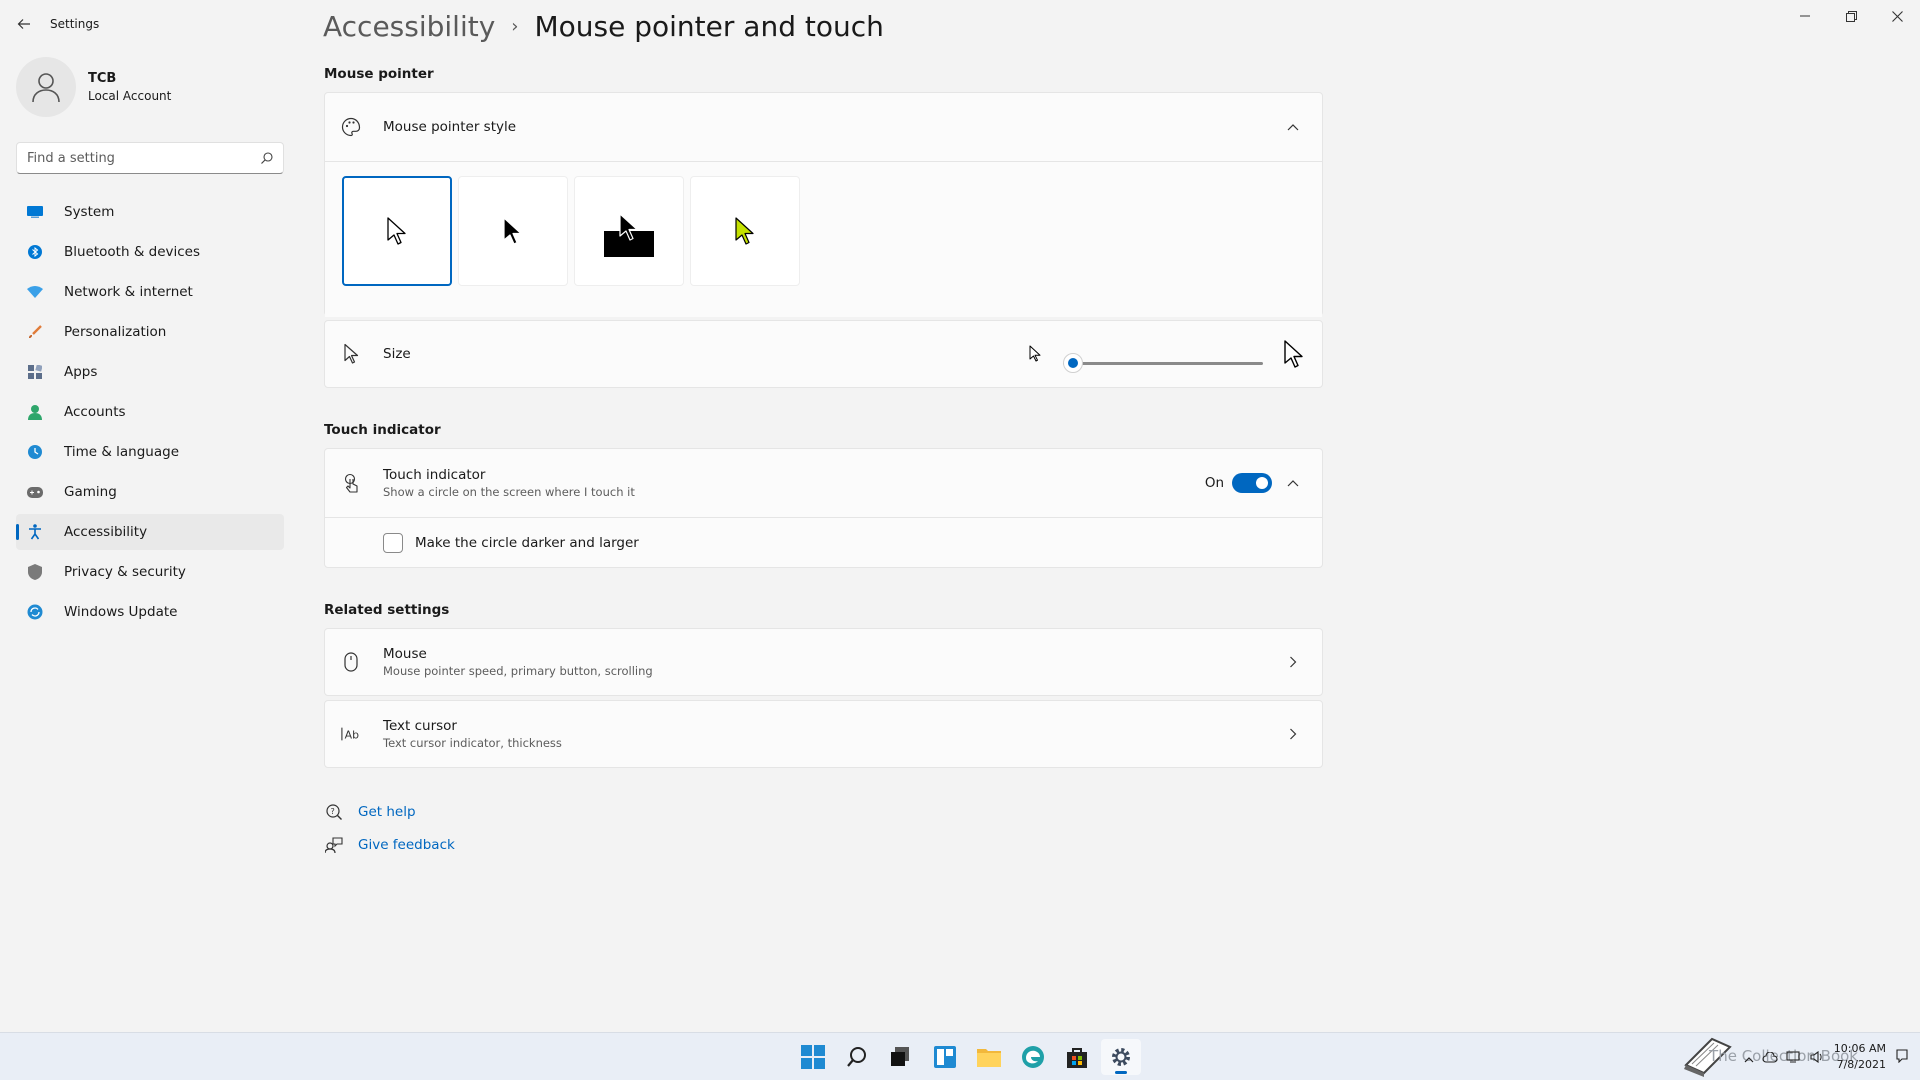 This screenshot has width=1920, height=1080. What do you see at coordinates (35, 572) in the screenshot?
I see `shield-icon` at bounding box center [35, 572].